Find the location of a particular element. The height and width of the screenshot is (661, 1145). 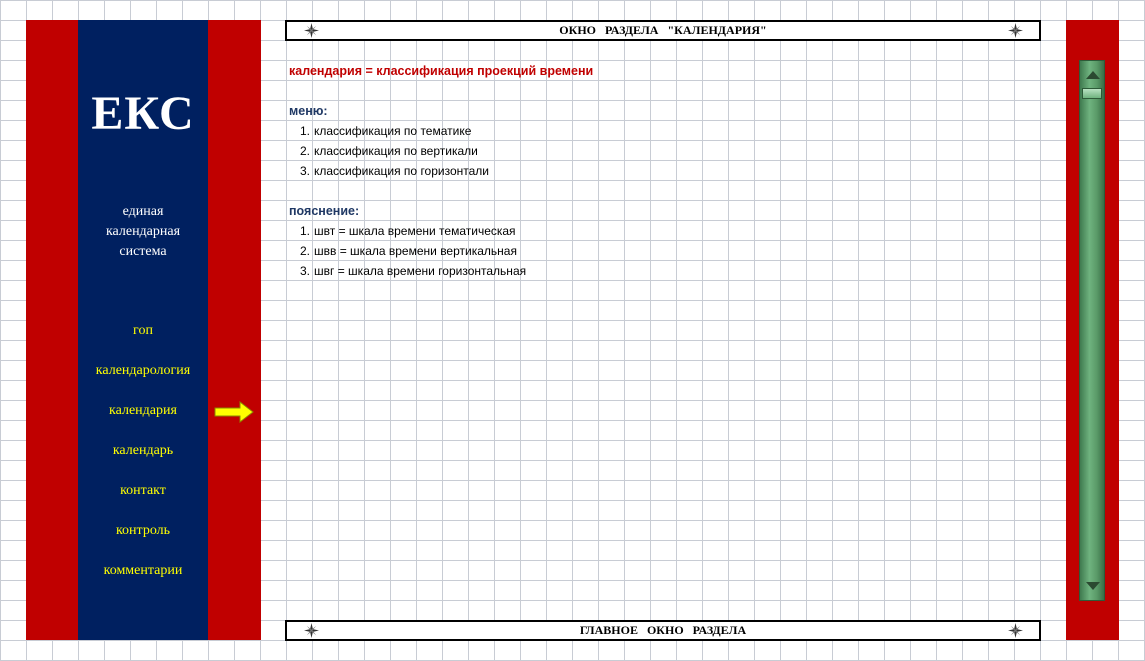

scroll-down-arrow-icon is located at coordinates (1093, 586).